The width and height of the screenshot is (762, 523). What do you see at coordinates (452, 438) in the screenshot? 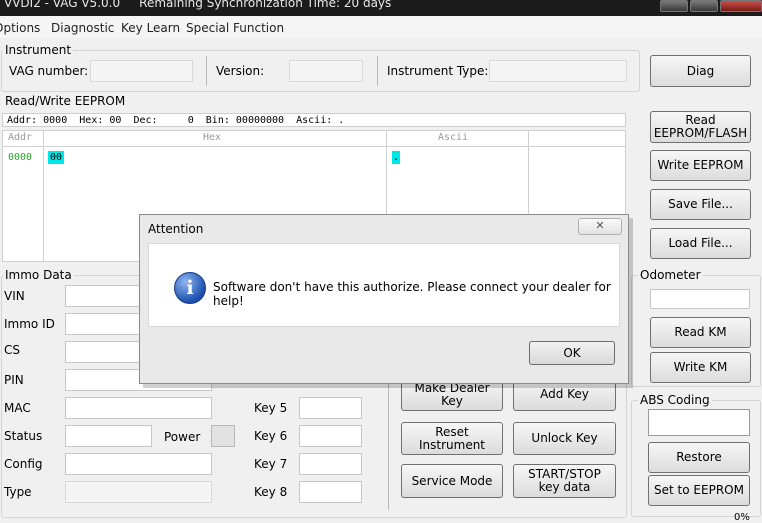
I see `reset-instrument-button: Reset Instrument` at bounding box center [452, 438].